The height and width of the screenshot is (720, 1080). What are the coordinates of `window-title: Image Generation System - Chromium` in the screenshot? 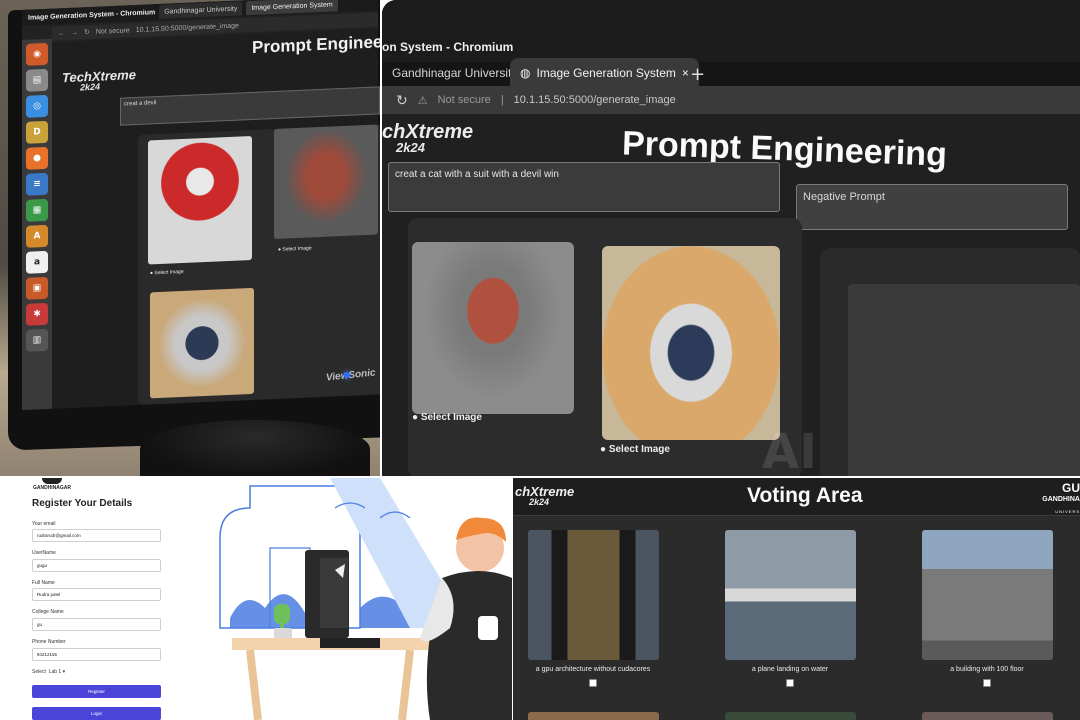 It's located at (92, 15).